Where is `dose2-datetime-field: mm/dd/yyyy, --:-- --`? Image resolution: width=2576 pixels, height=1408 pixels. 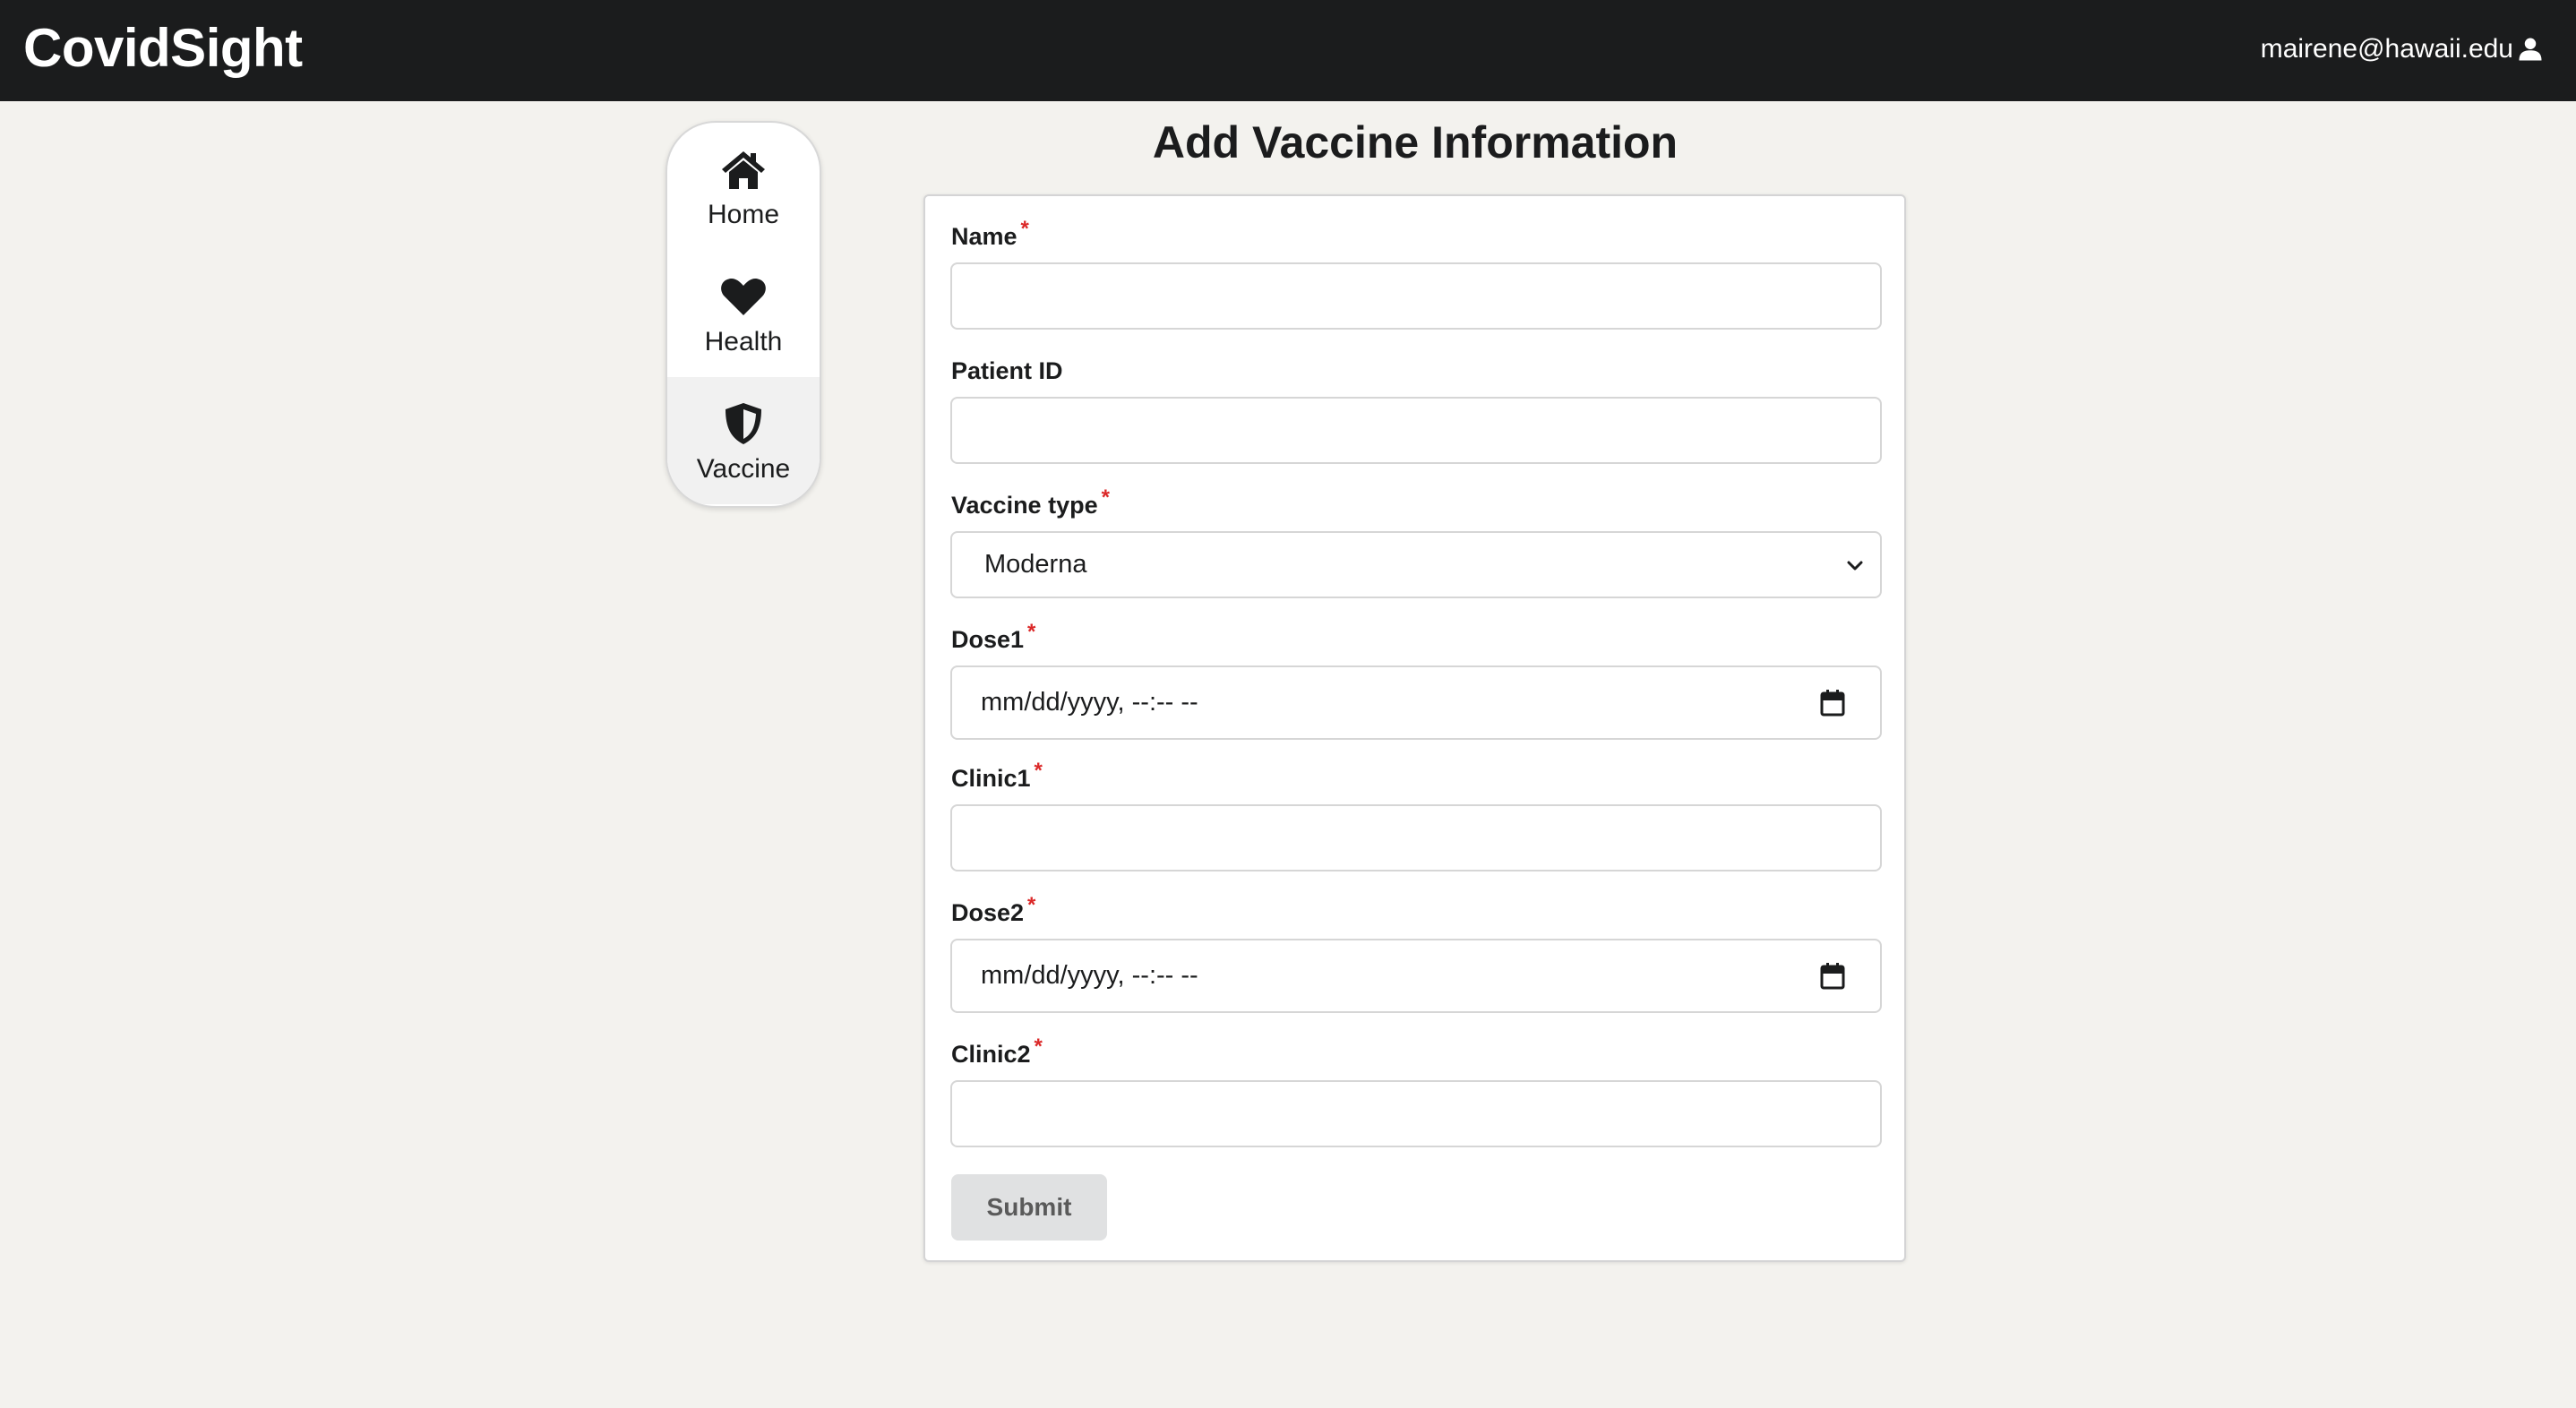 dose2-datetime-field: mm/dd/yyyy, --:-- -- is located at coordinates (1416, 976).